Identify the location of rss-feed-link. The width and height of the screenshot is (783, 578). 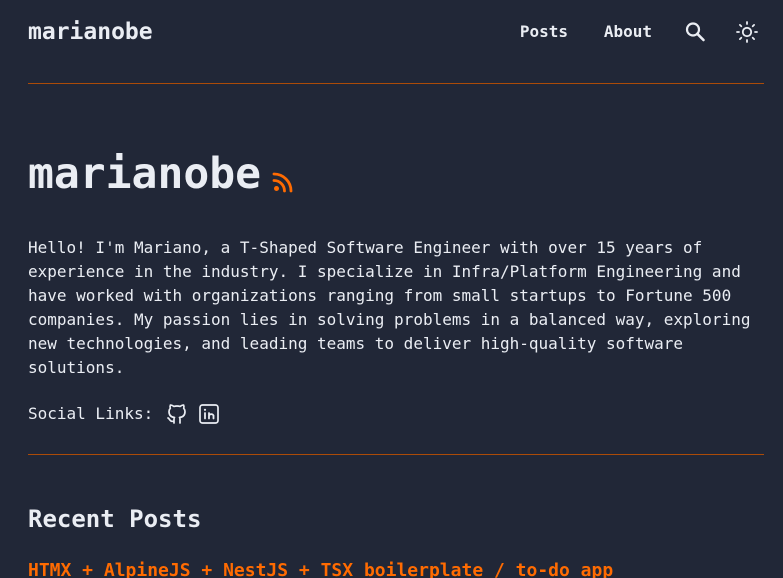
(283, 182).